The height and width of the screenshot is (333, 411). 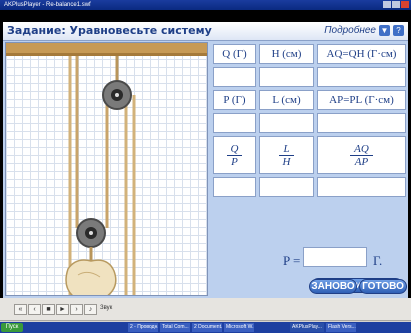 What do you see at coordinates (361, 54) in the screenshot?
I see `col-aq-header: AQ=QH (Г·см)` at bounding box center [361, 54].